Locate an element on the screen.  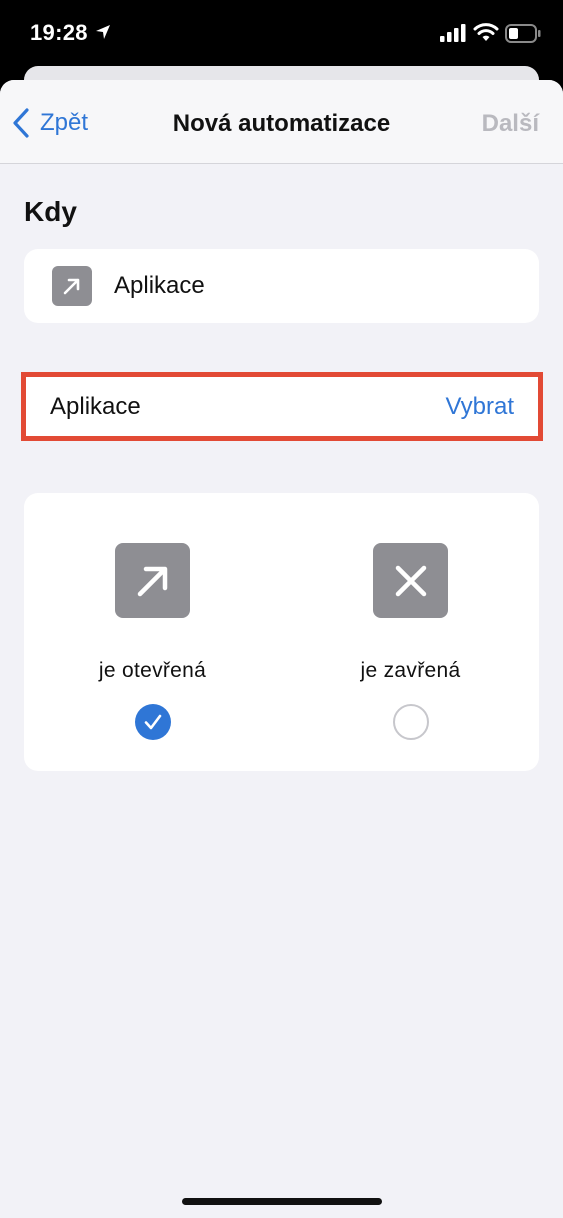
checkmark-icon is located at coordinates (153, 722).